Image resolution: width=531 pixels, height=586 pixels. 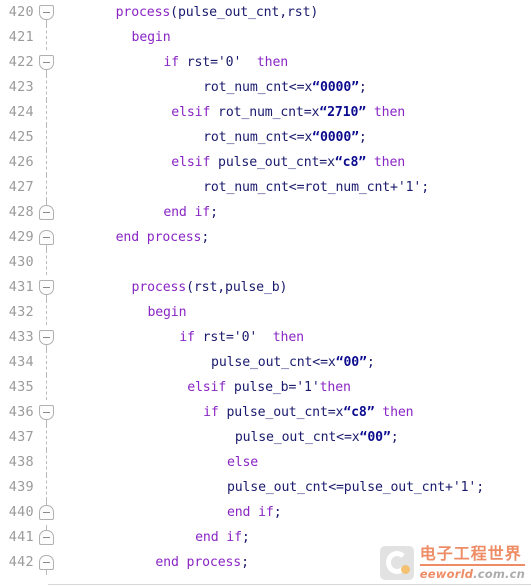 I want to click on code-line: 432 begin, so click(x=265, y=312).